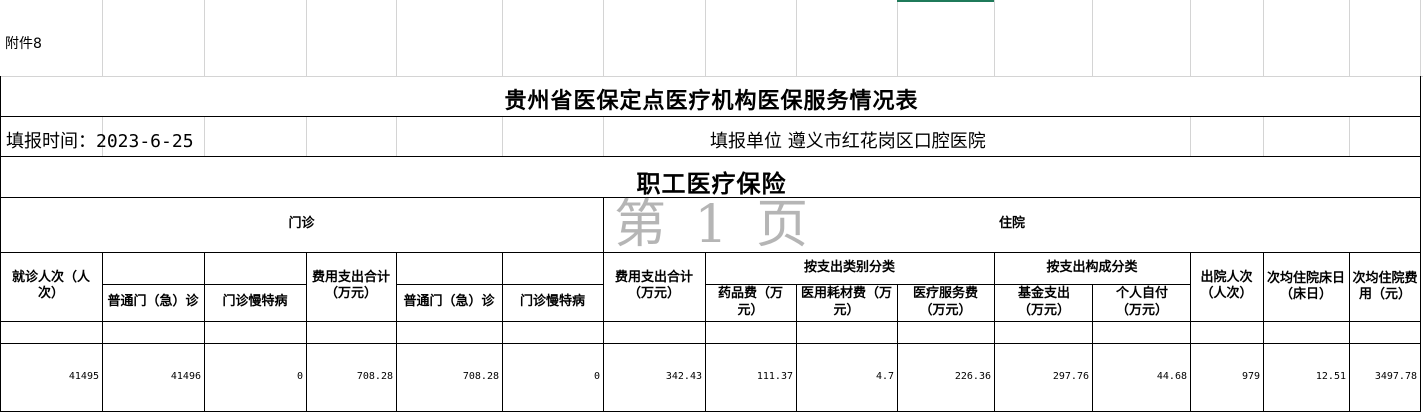 The height and width of the screenshot is (415, 1423). What do you see at coordinates (1385, 287) in the screenshot?
I see `header-avg-cost: 次均住院费用（元）` at bounding box center [1385, 287].